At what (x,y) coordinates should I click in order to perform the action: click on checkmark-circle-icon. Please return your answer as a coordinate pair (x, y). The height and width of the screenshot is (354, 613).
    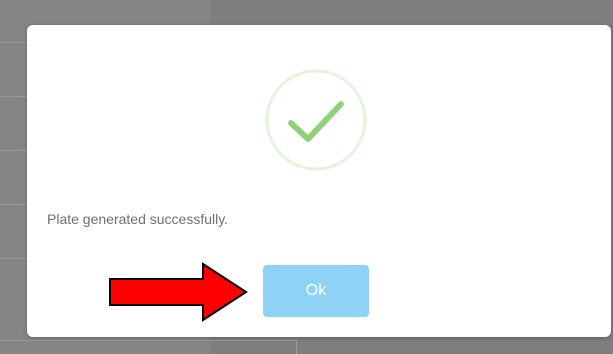
    Looking at the image, I should click on (316, 120).